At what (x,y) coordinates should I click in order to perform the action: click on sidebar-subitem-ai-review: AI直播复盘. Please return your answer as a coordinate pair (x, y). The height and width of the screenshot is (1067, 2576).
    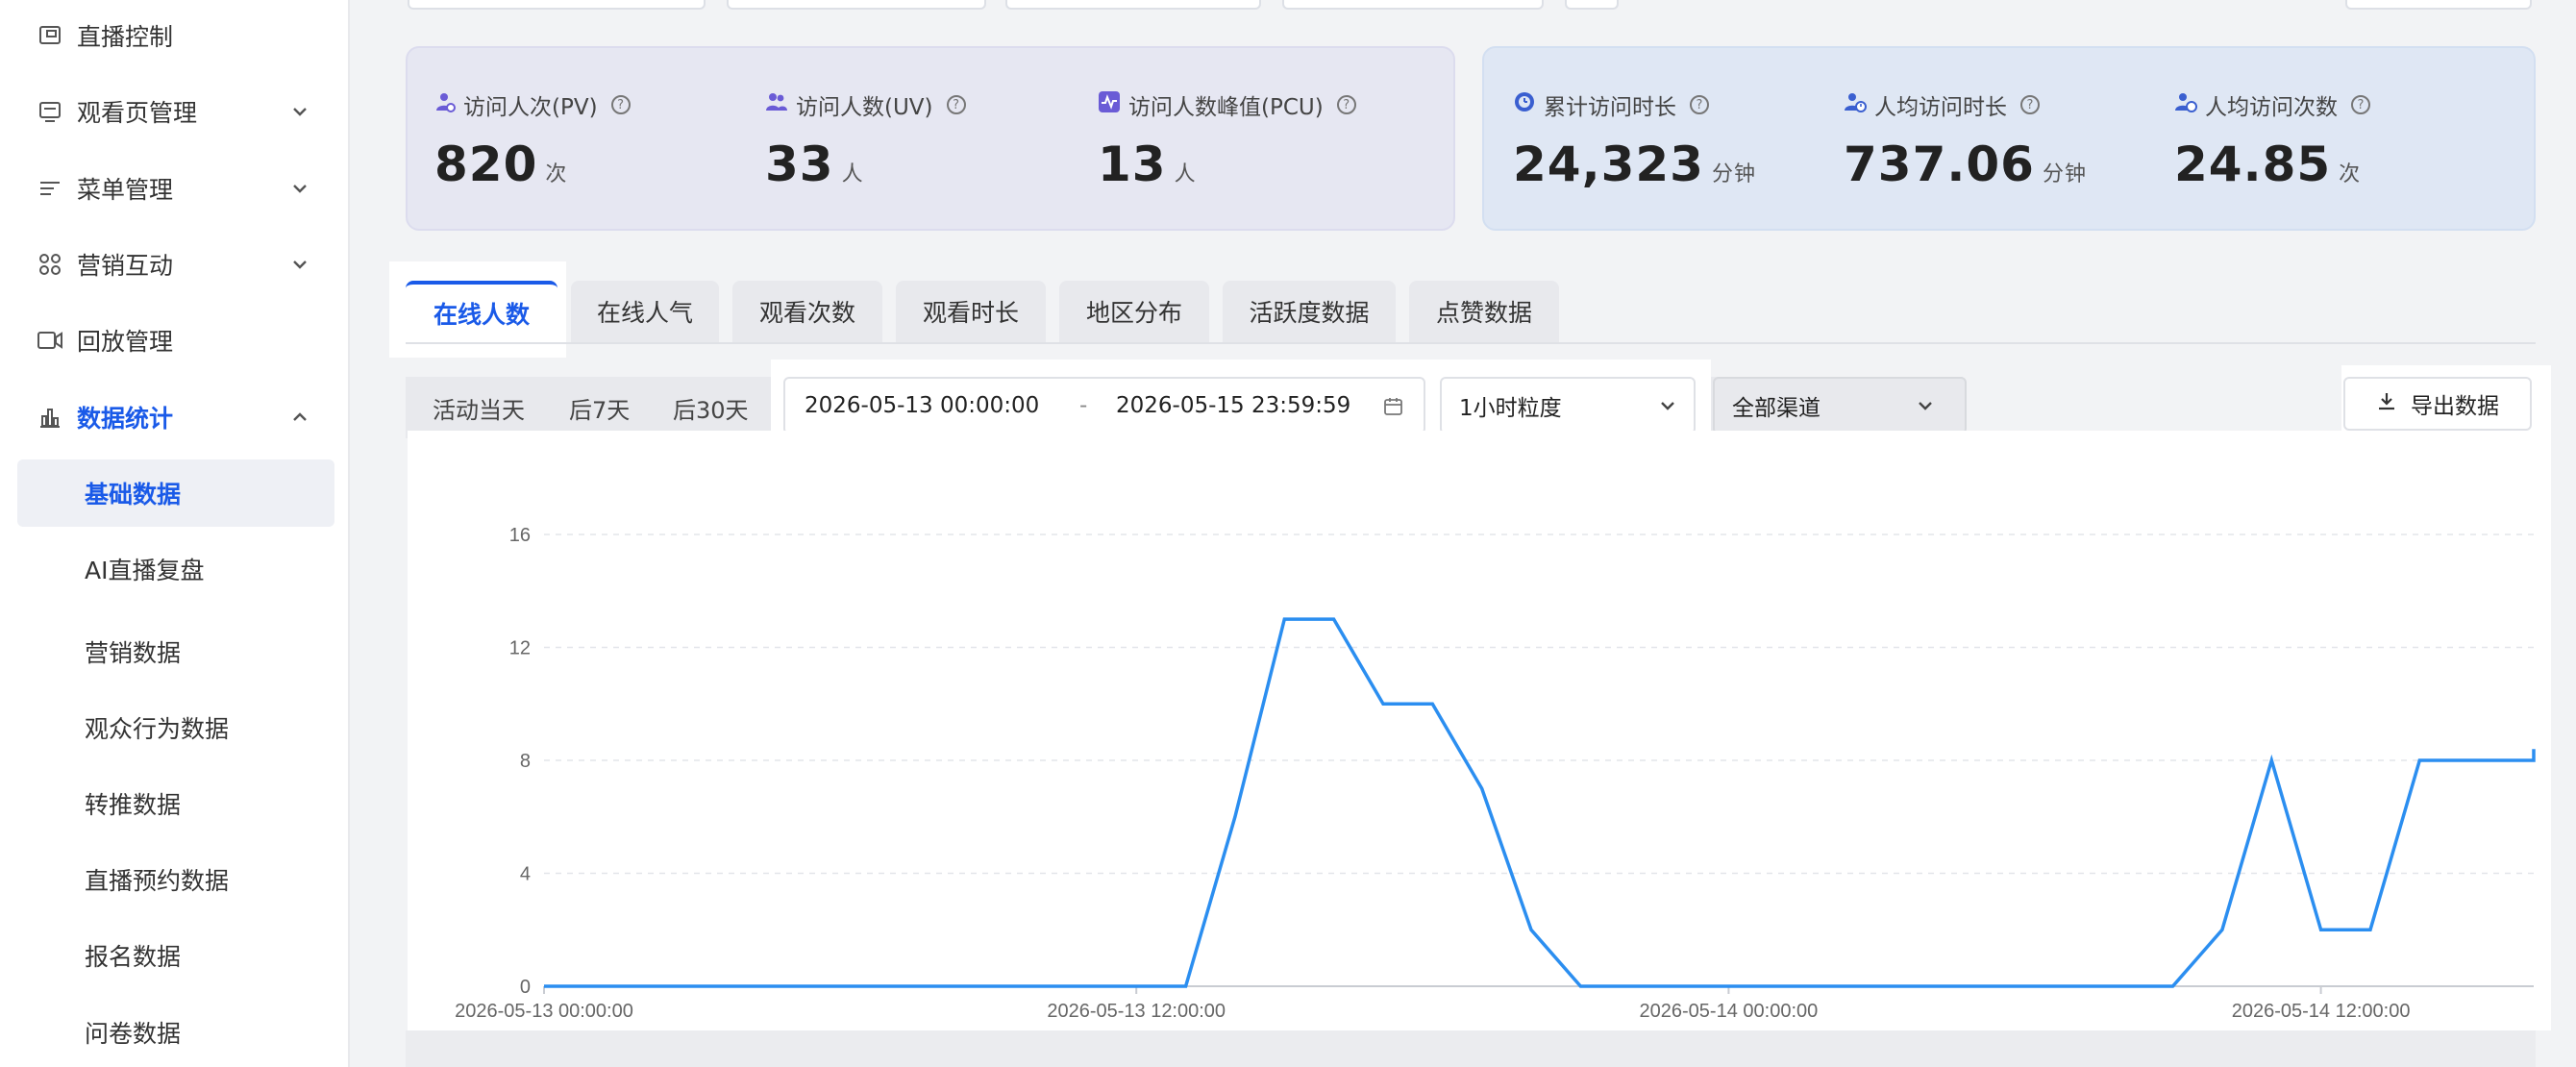
    Looking at the image, I should click on (175, 569).